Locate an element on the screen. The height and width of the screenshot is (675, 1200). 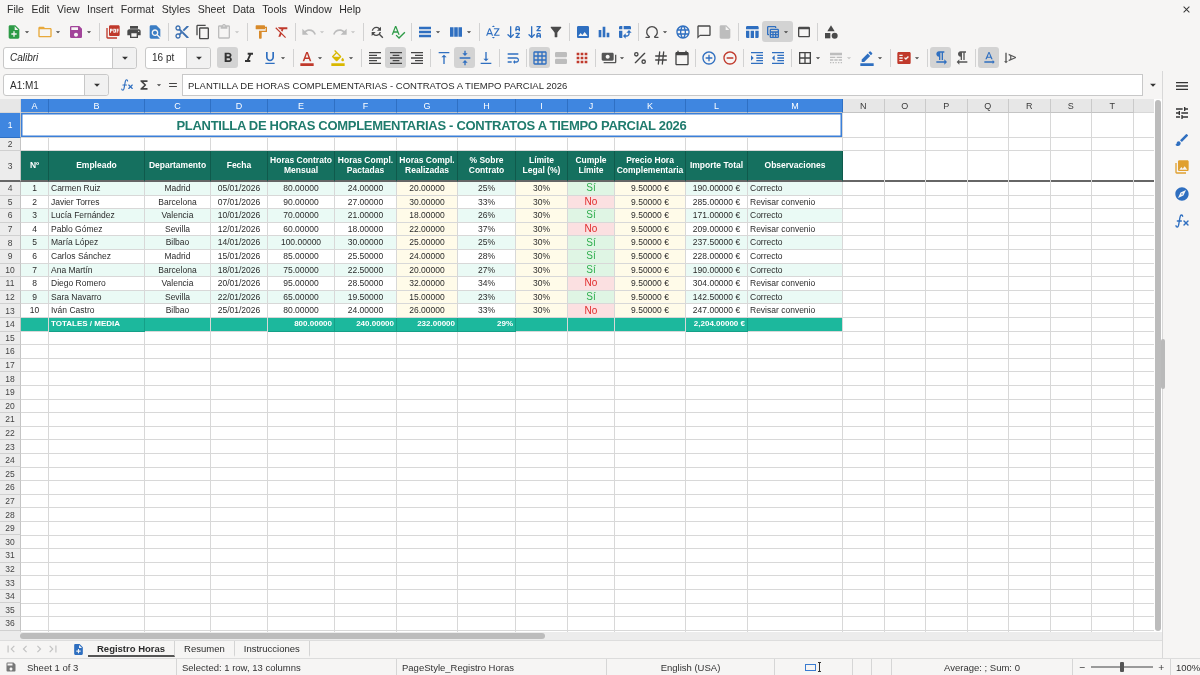
bold-button is located at coordinates (227, 57).